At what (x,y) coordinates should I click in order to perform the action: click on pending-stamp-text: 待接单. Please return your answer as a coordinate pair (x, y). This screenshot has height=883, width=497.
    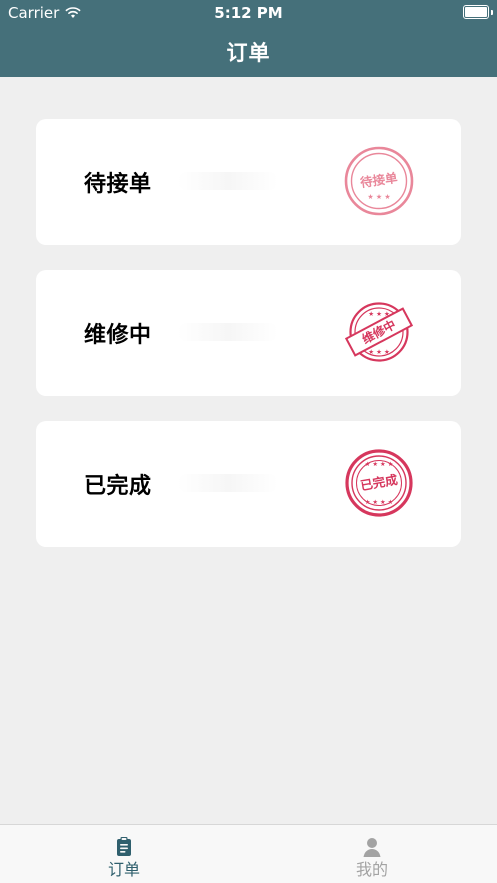
    Looking at the image, I should click on (379, 180).